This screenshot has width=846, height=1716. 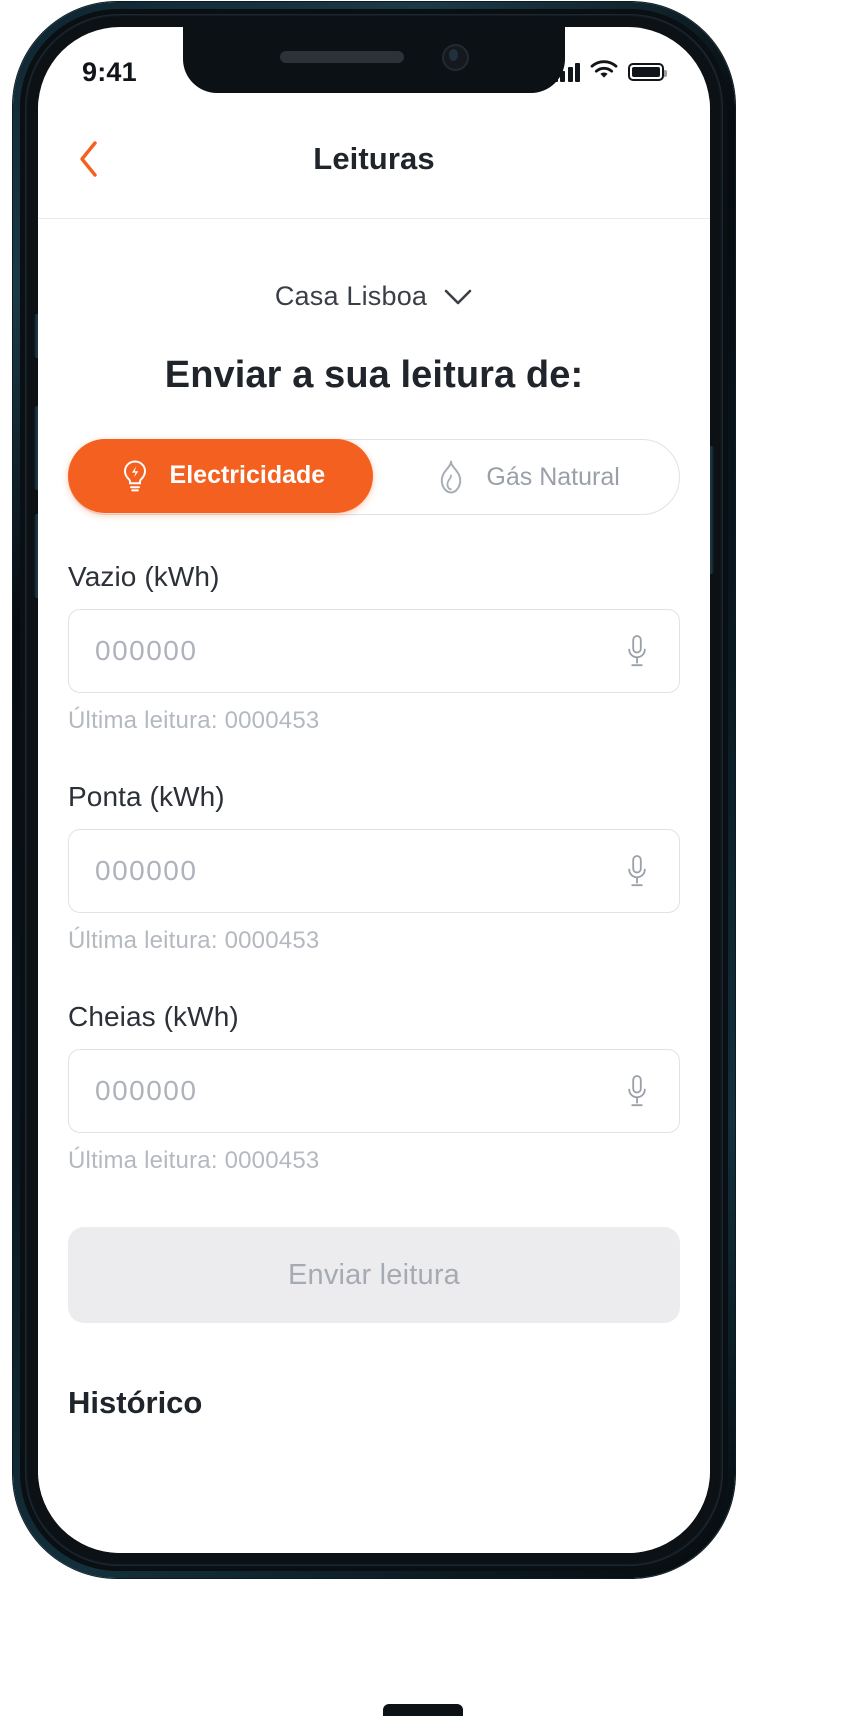 I want to click on tab-electricidade-label: Electricidade, so click(x=247, y=475).